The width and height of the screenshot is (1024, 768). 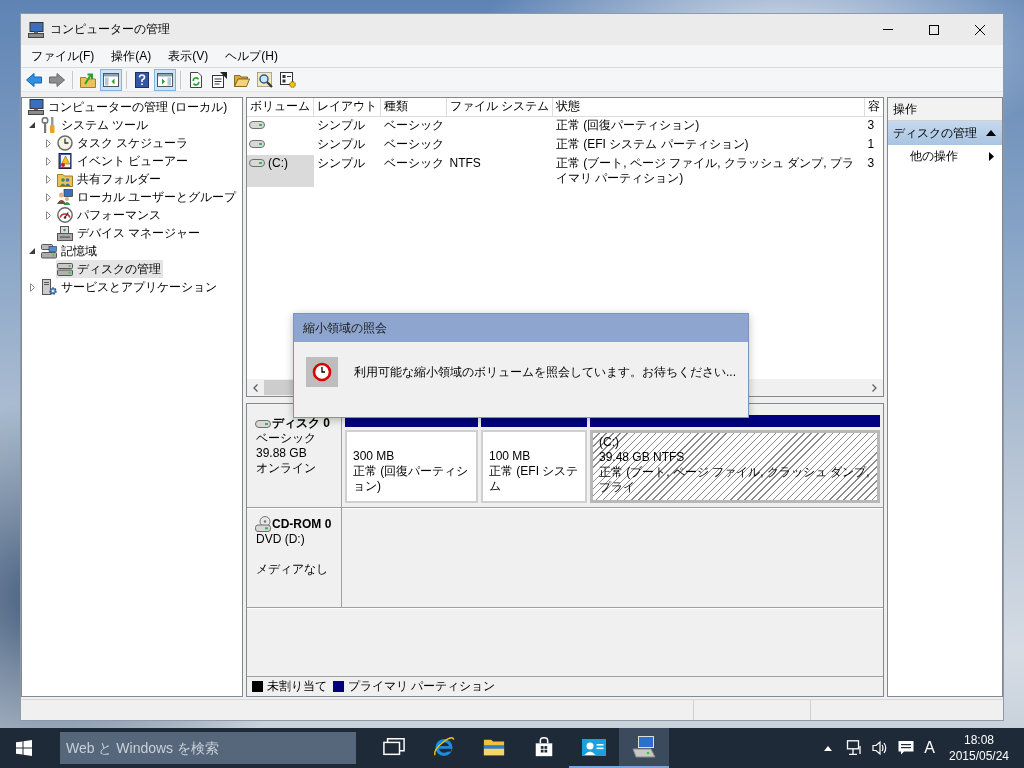 I want to click on folder-up-icon, so click(x=88, y=79).